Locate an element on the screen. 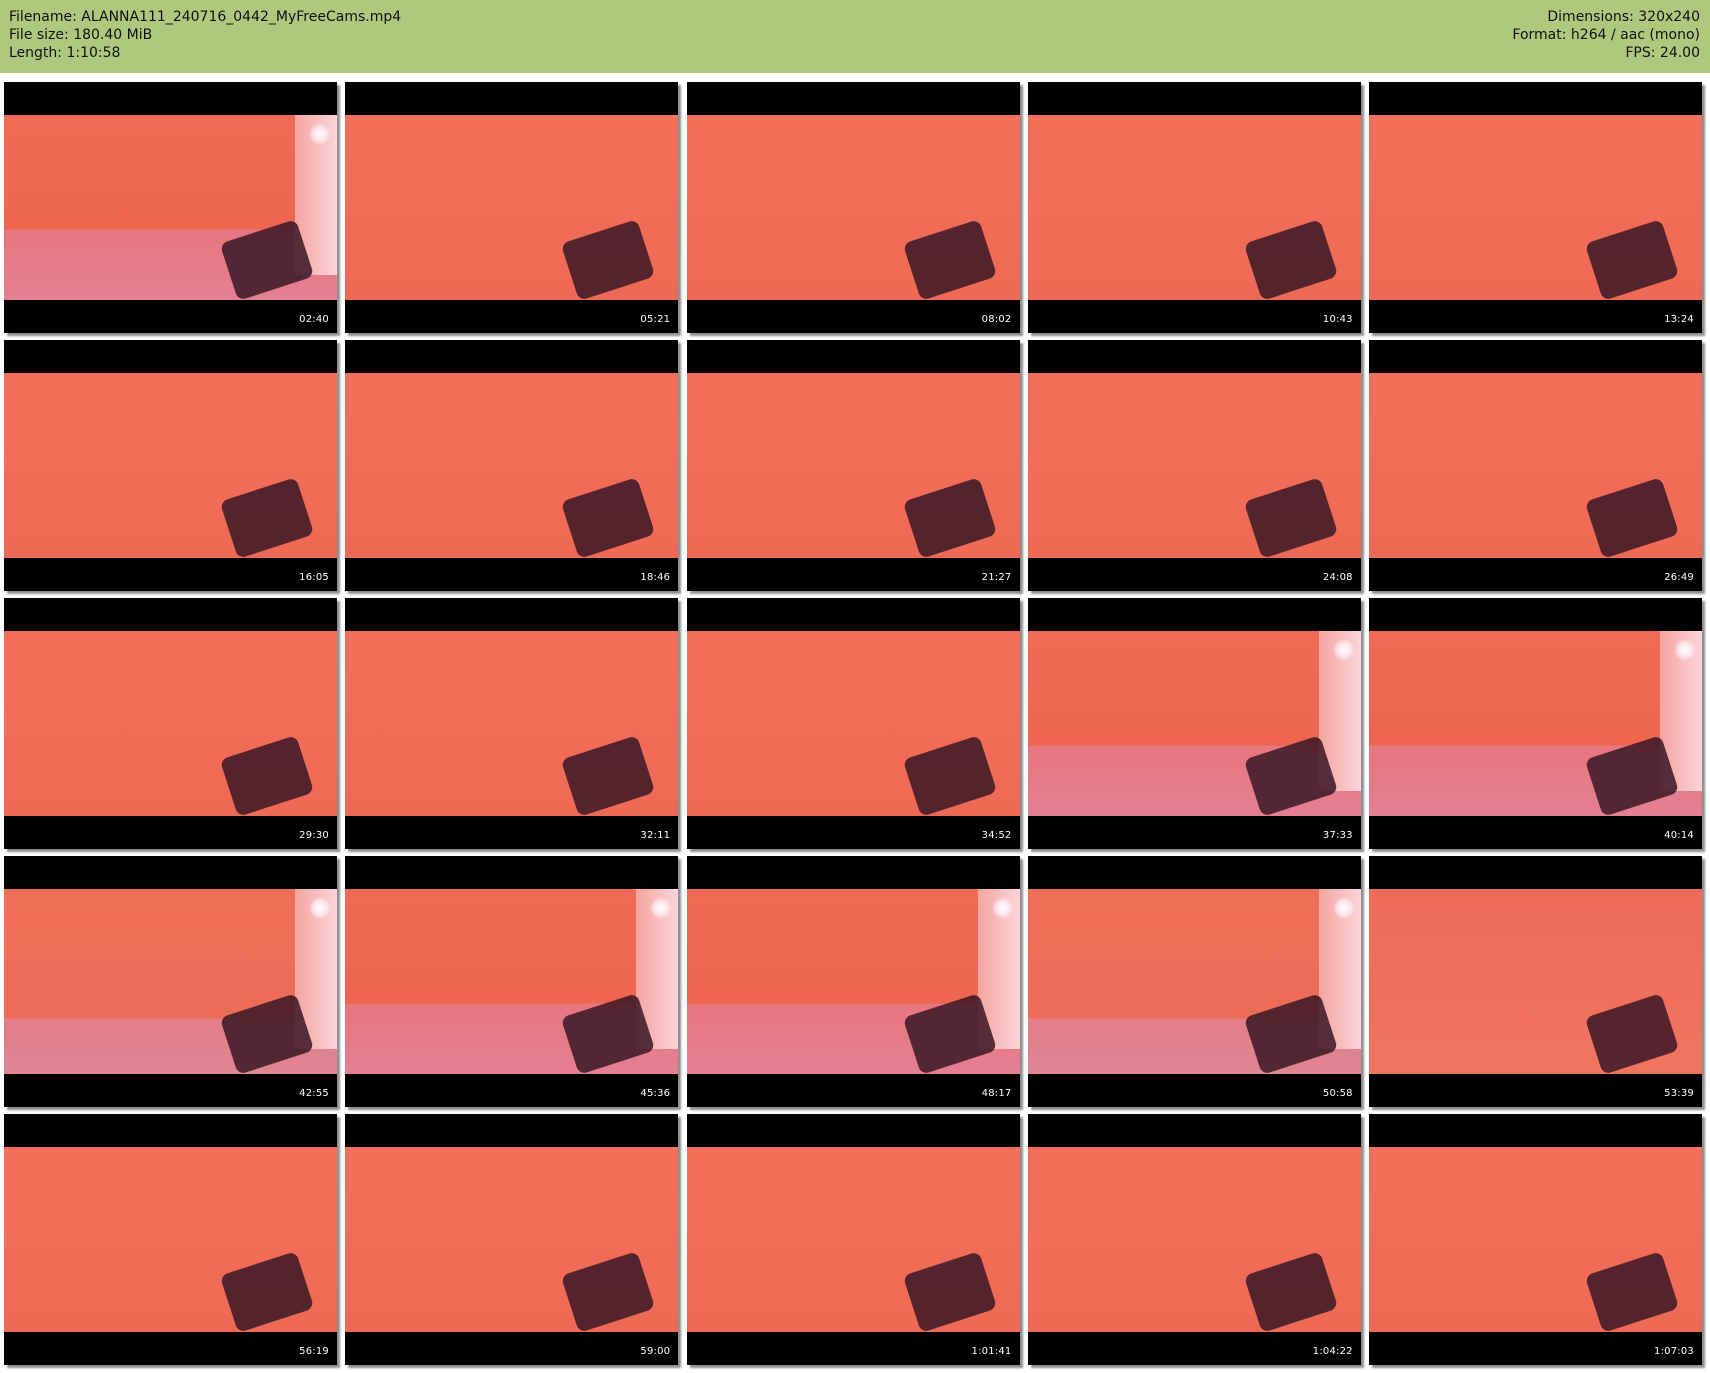  video-thumbnail: 53:39 is located at coordinates (1535, 981).